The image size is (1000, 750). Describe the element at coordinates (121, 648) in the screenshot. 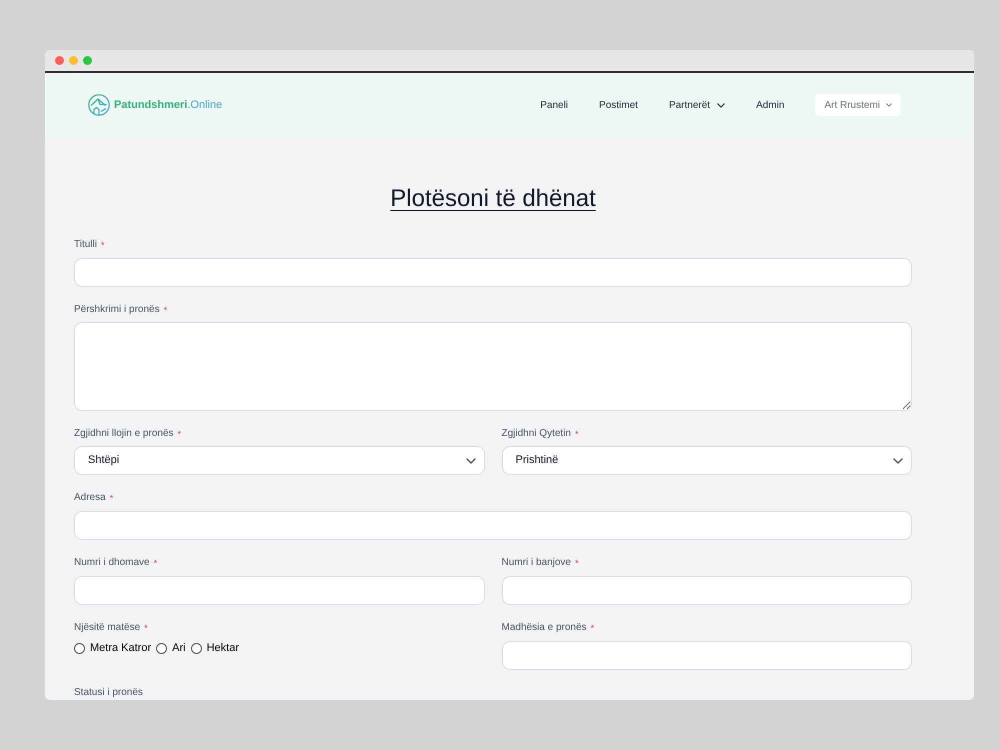

I see `radio-option-label: Metra Katror` at that location.